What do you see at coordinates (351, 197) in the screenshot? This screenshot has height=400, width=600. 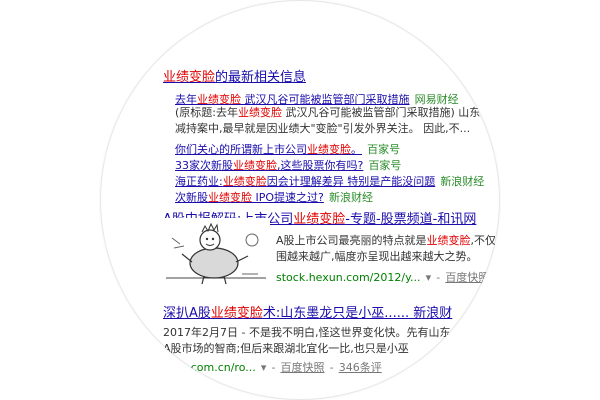 I see `news-item-5-source: 新浪财经` at bounding box center [351, 197].